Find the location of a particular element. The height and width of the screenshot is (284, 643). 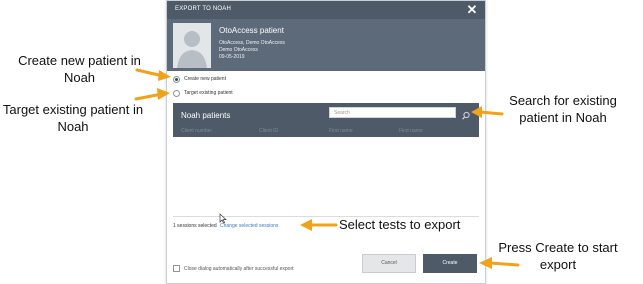

create-new-patient-label: Create new patient is located at coordinates (205, 79).